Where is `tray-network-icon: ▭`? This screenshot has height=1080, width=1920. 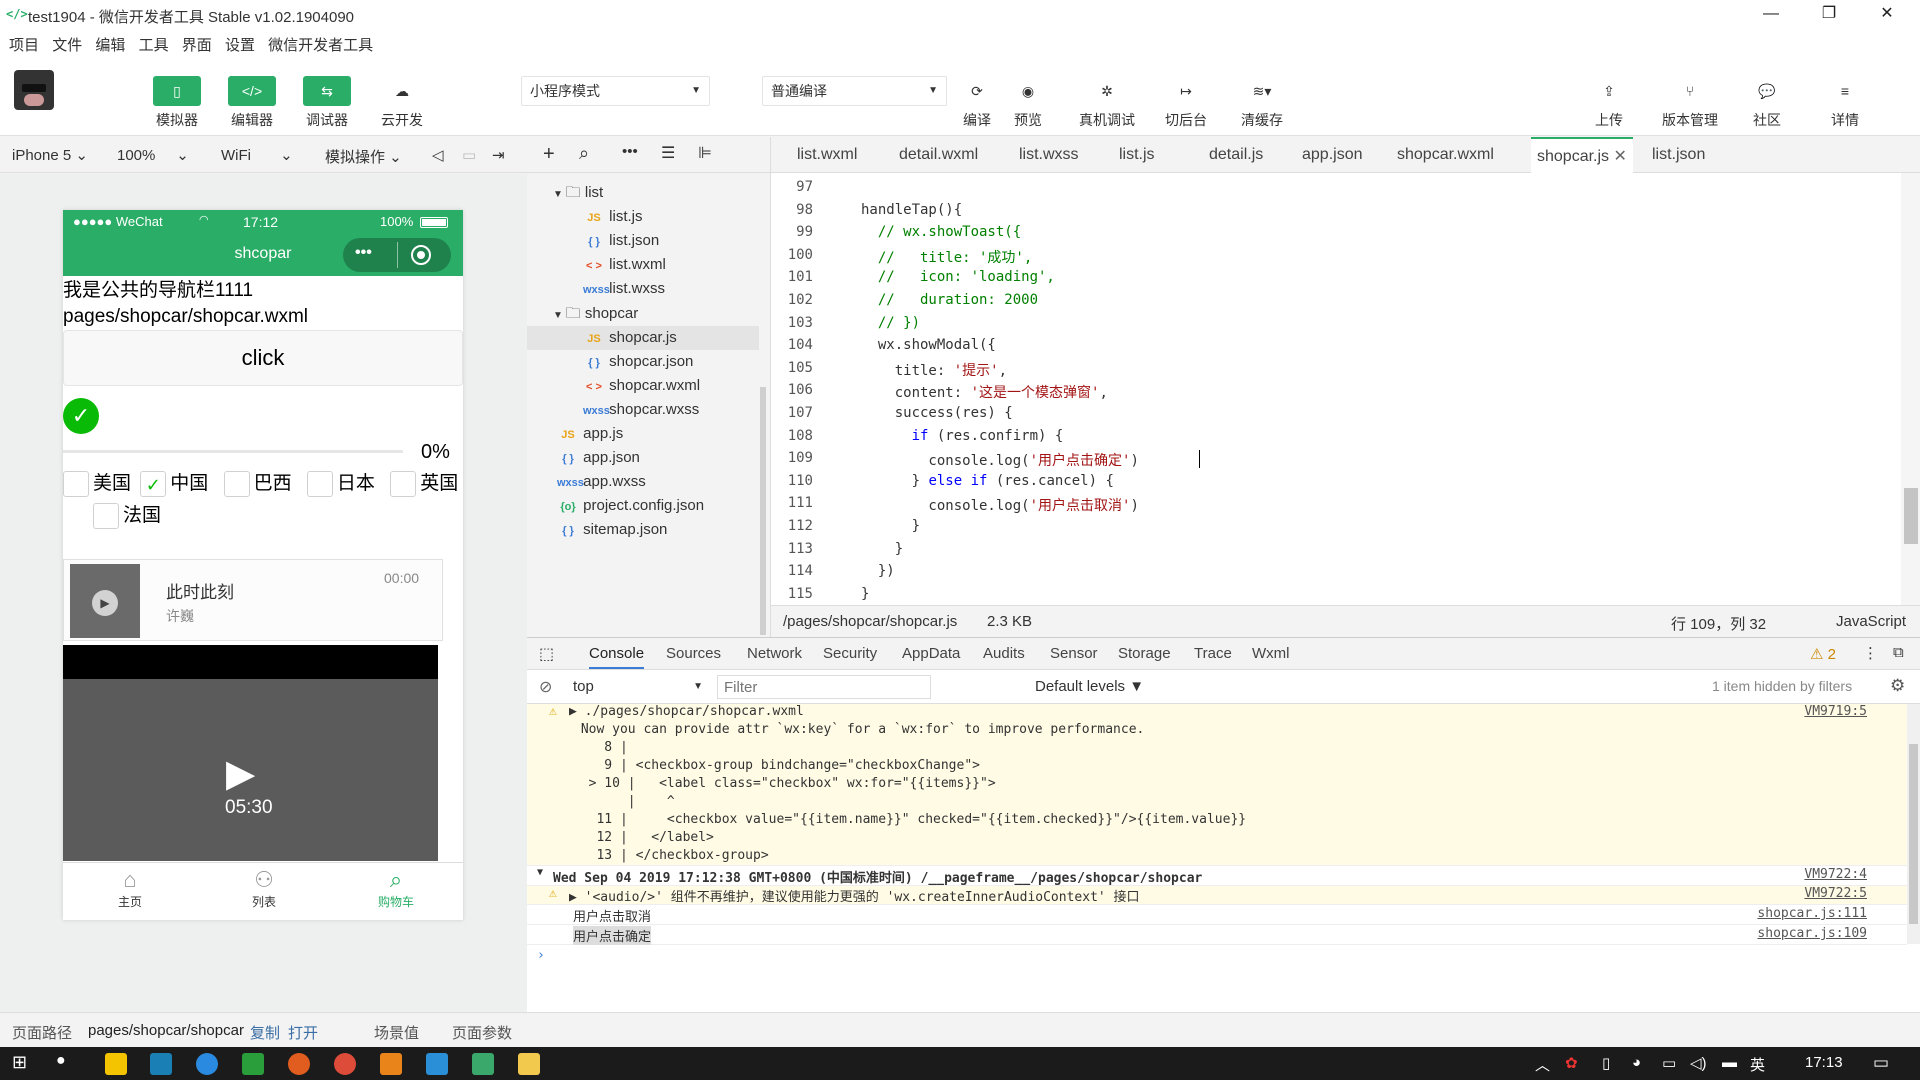
tray-network-icon: ▭ is located at coordinates (1669, 1063).